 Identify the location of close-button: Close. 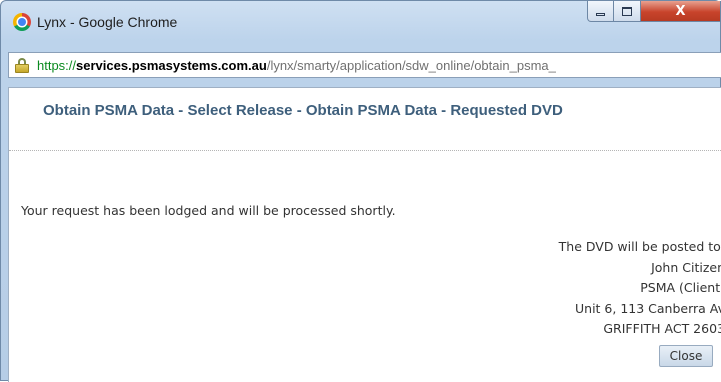
(686, 356).